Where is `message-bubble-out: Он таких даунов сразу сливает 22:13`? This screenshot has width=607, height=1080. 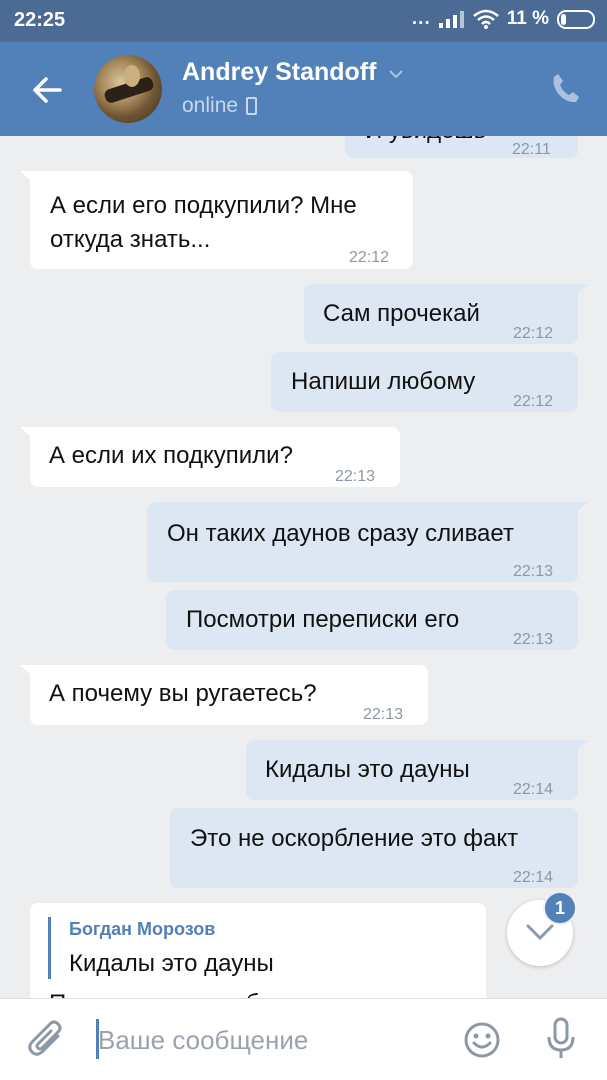
message-bubble-out: Он таких даунов сразу сливает 22:13 is located at coordinates (362, 542).